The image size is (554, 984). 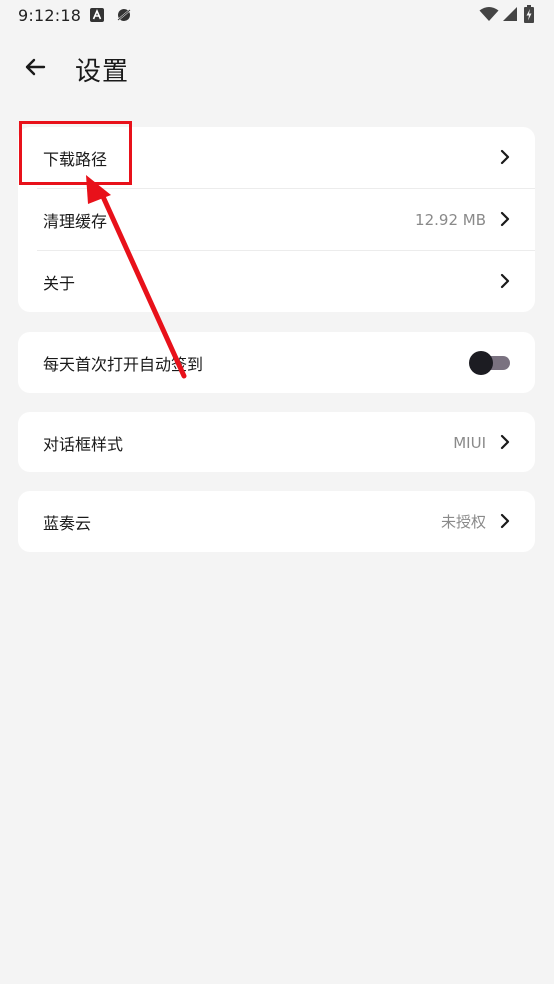 What do you see at coordinates (510, 16) in the screenshot?
I see `signal-icon` at bounding box center [510, 16].